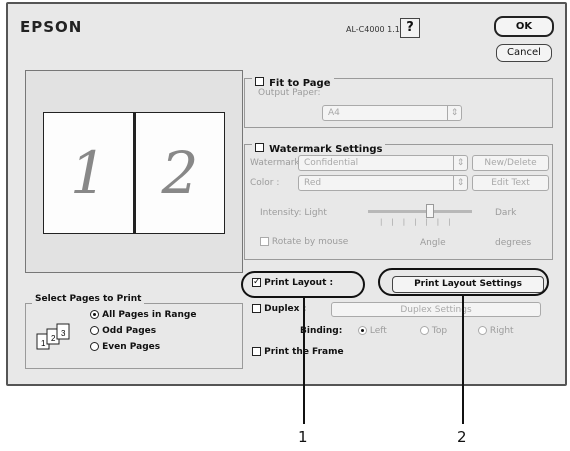  I want to click on watermark-option: Watermark Settings, so click(319, 146).